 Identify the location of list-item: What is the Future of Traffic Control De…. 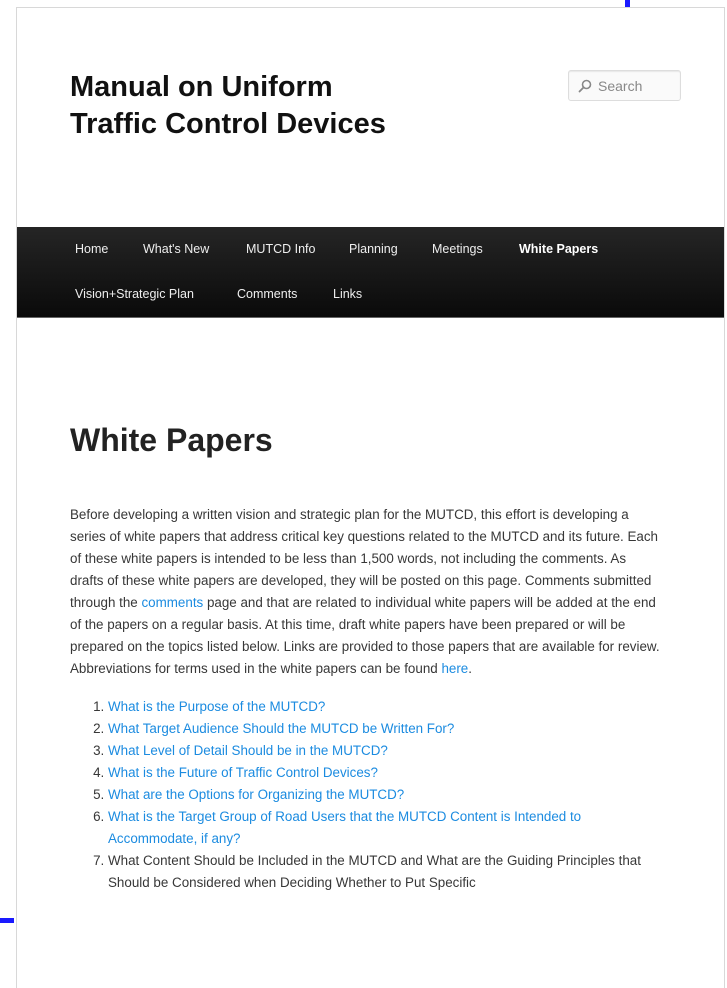
(384, 773).